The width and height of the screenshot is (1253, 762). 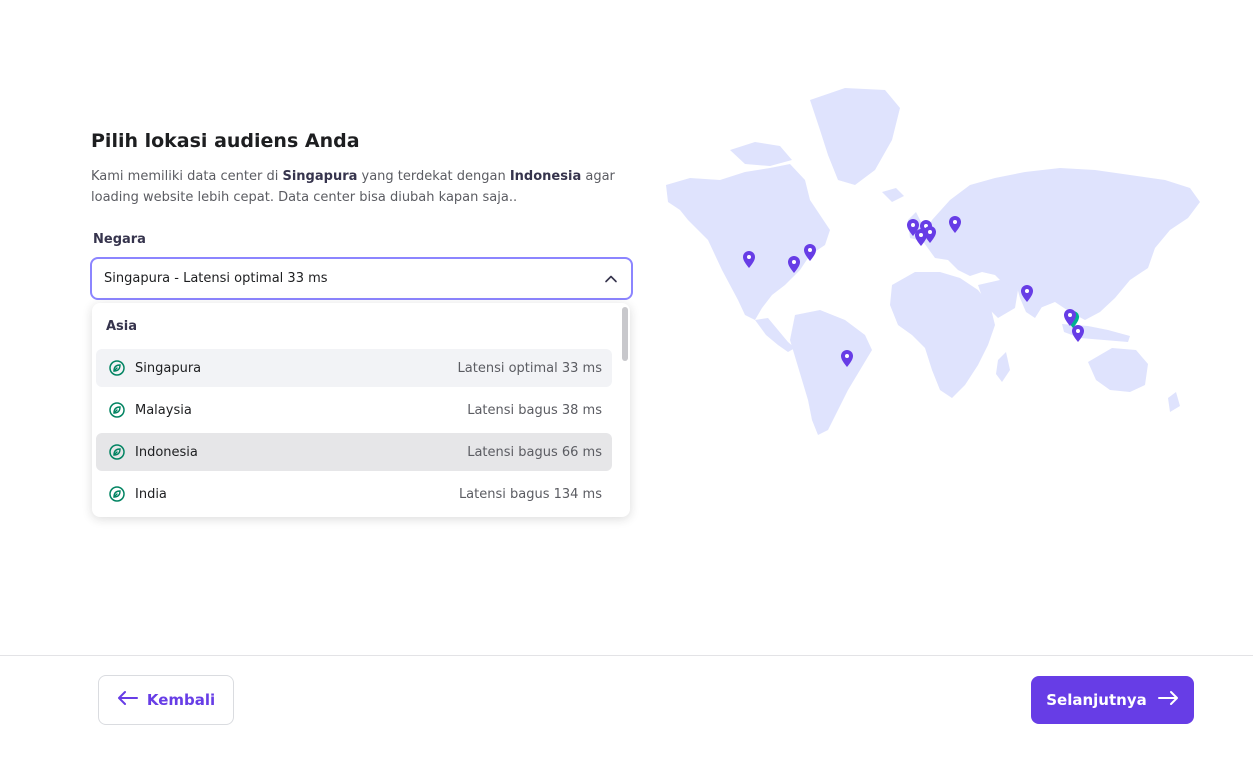 What do you see at coordinates (361, 278) in the screenshot?
I see `country-select: Singapura - Latensi optimal 33 ms` at bounding box center [361, 278].